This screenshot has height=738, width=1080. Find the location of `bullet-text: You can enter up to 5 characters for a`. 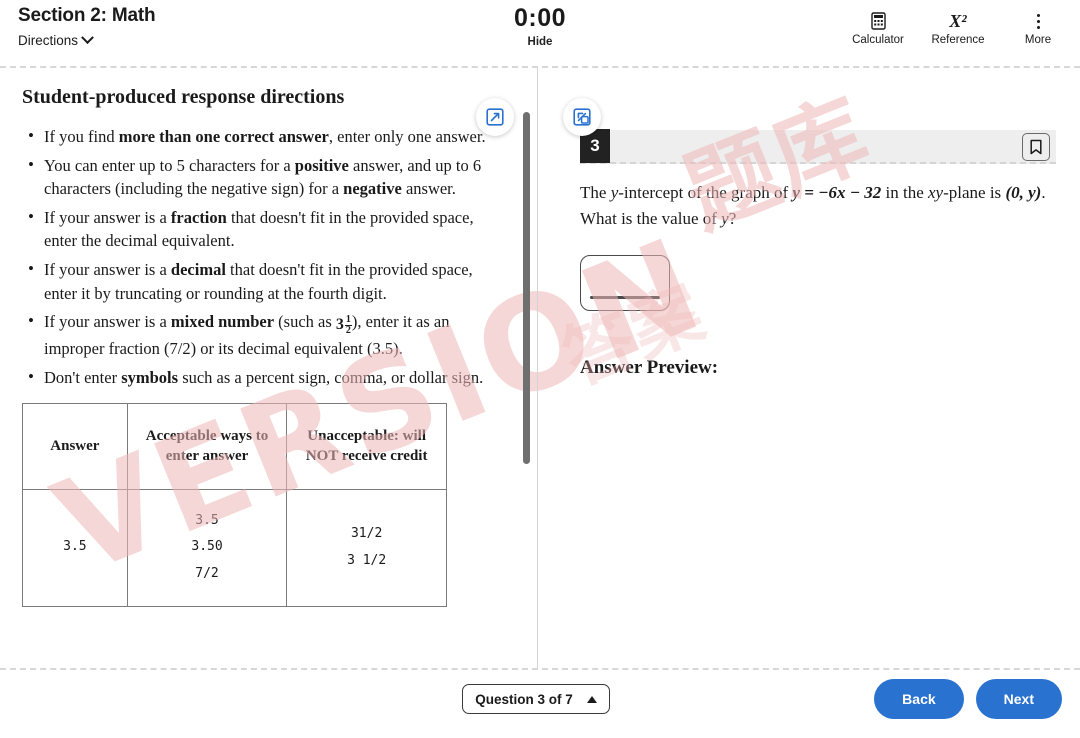

bullet-text: You can enter up to 5 characters for a is located at coordinates (169, 165).